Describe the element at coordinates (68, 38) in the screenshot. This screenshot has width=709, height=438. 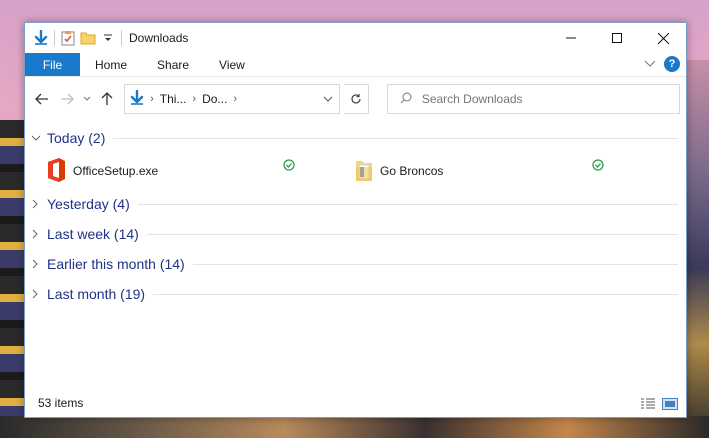
I see `properties-icon` at that location.